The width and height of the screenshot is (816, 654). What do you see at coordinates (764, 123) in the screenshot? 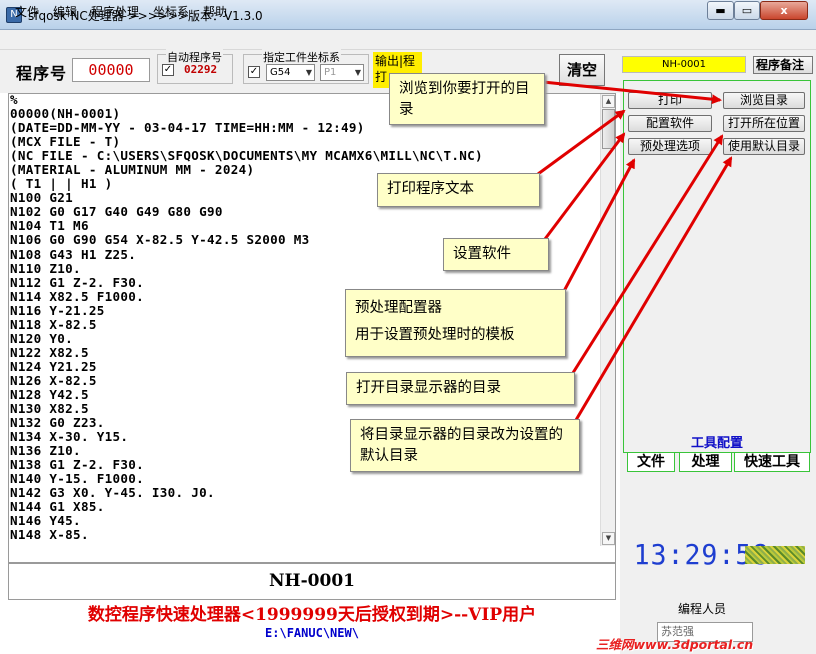
I see `open-location-button: 打开所在位置` at bounding box center [764, 123].